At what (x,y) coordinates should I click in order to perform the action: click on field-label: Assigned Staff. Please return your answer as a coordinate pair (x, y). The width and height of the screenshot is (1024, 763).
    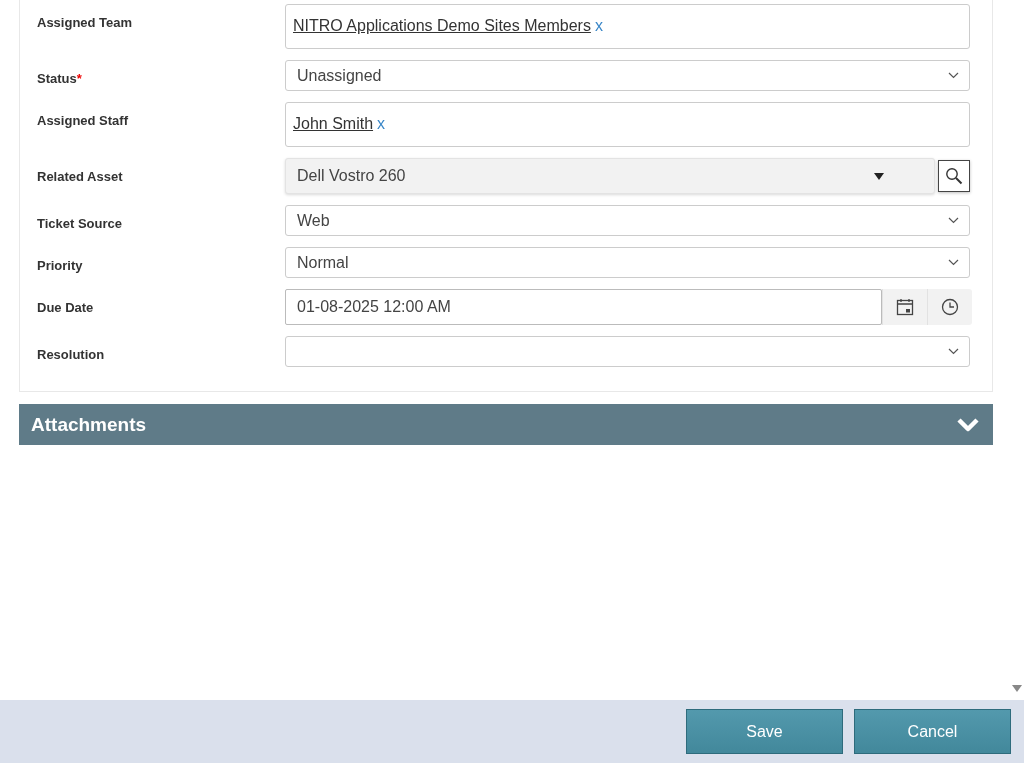
    Looking at the image, I should click on (83, 120).